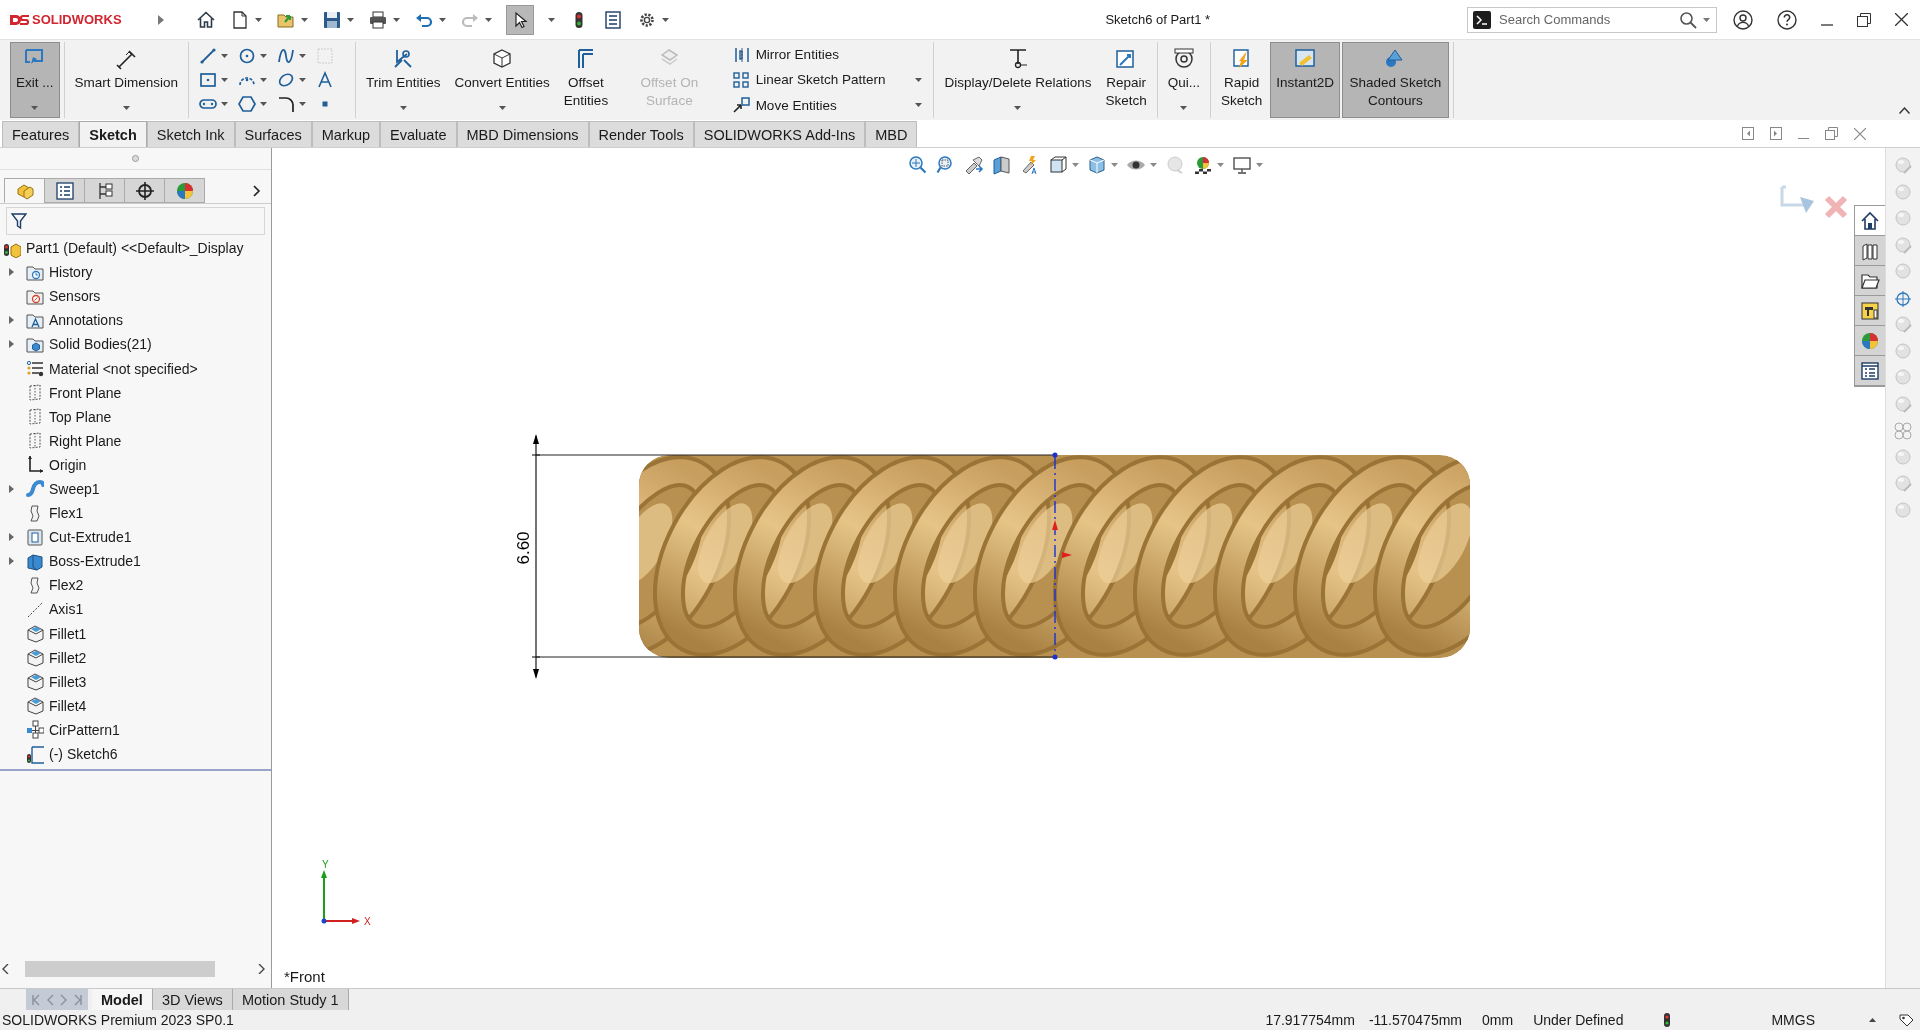  Describe the element at coordinates (523, 548) in the screenshot. I see `dimension-value: 6.60` at that location.